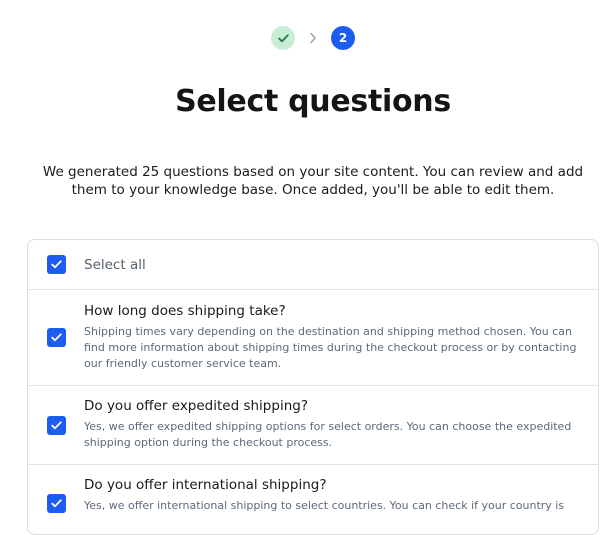  I want to click on step-separator, so click(313, 38).